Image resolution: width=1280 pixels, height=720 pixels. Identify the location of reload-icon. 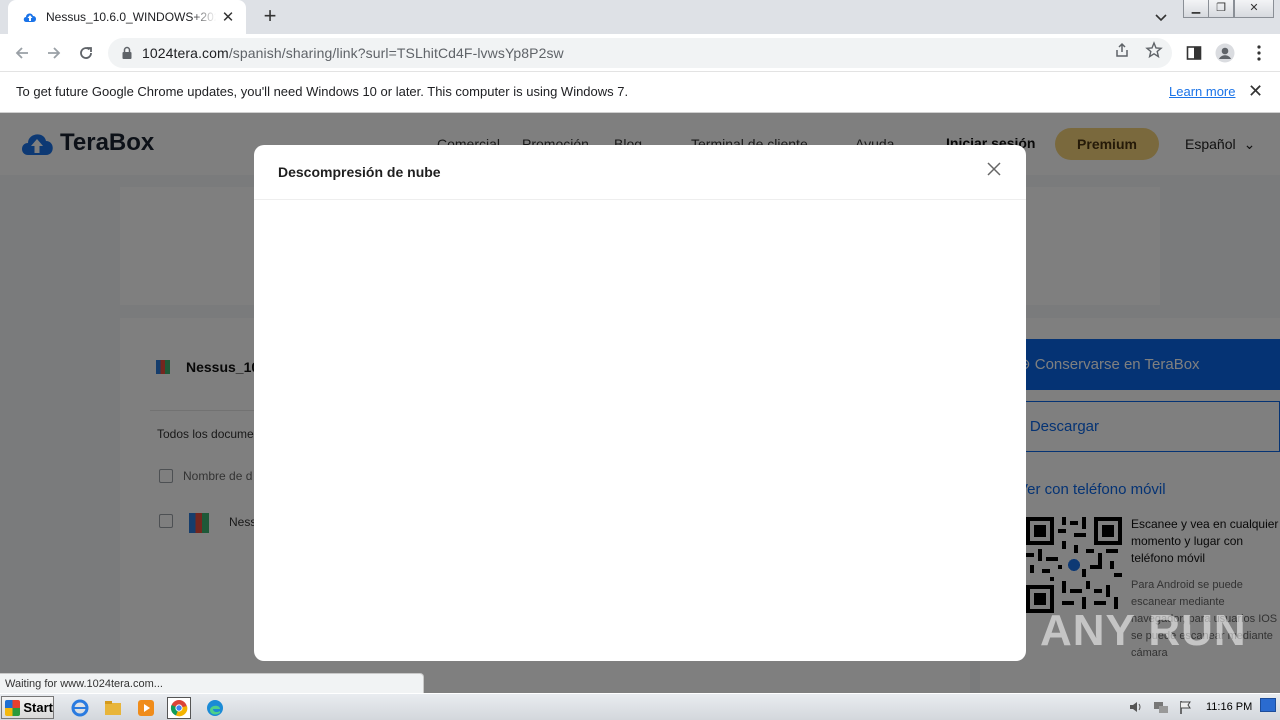
(86, 53).